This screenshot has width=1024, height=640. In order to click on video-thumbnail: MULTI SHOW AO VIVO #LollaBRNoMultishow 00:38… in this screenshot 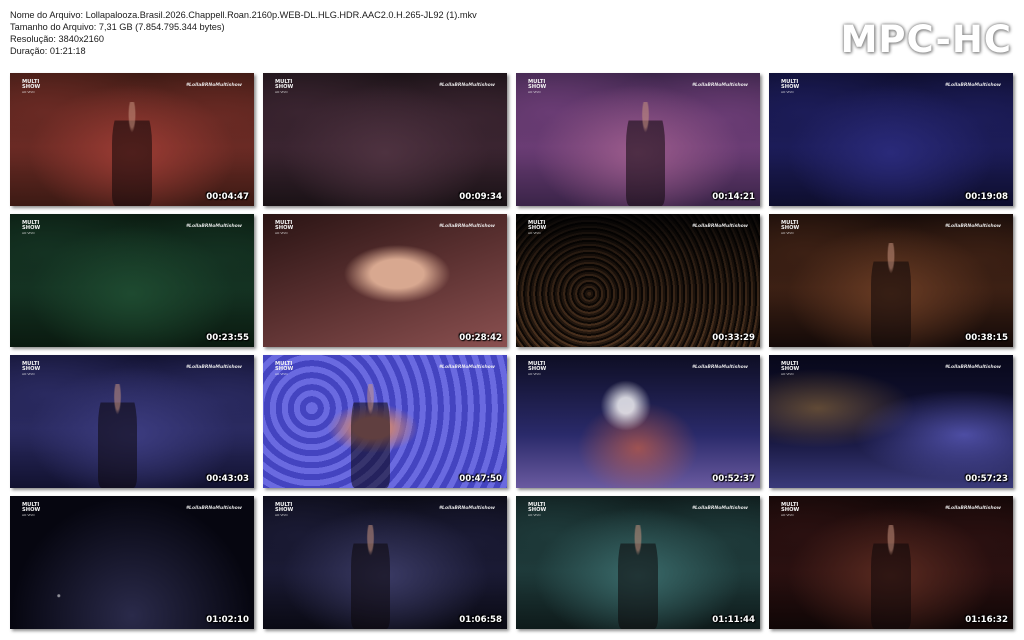, I will do `click(891, 280)`.